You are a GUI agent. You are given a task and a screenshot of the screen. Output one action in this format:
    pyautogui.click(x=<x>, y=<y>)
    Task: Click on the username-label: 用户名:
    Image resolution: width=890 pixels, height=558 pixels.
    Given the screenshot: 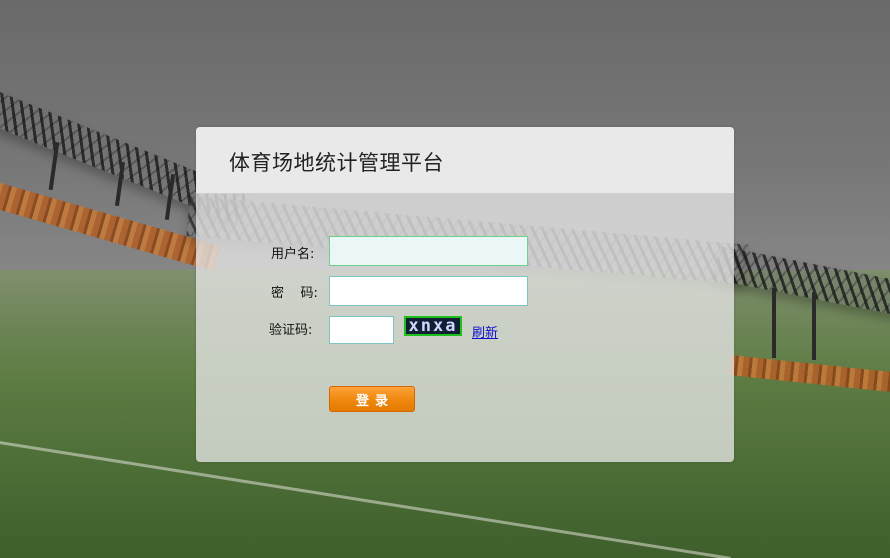 What is the action you would take?
    pyautogui.click(x=293, y=254)
    